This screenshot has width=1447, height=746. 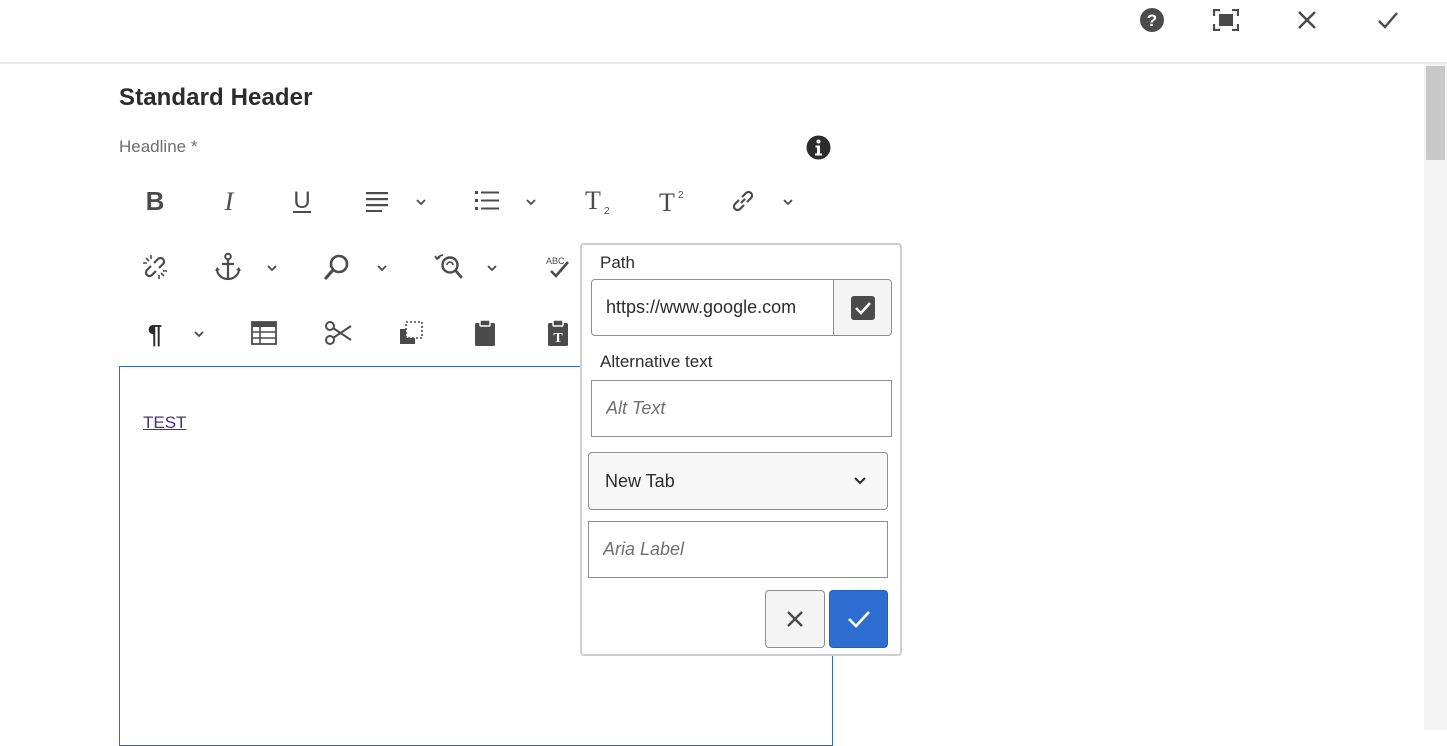 What do you see at coordinates (743, 201) in the screenshot?
I see `link-icon` at bounding box center [743, 201].